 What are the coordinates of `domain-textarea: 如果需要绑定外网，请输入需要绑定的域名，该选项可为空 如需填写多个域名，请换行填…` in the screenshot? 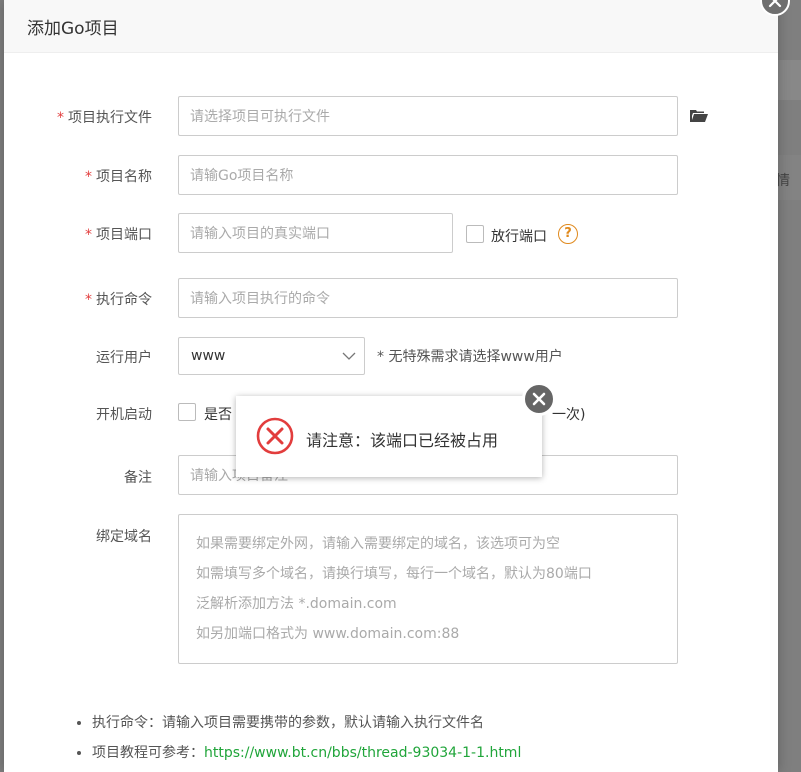 It's located at (428, 589).